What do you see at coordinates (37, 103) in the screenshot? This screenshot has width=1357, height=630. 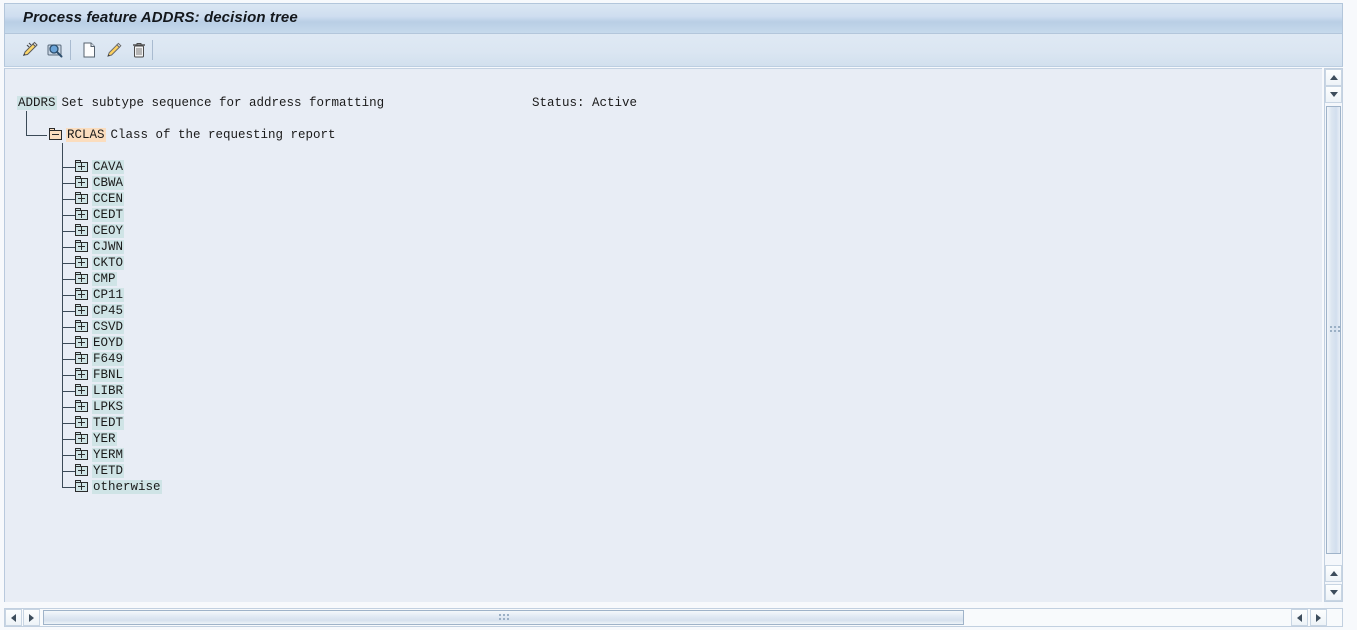 I see `tree-root-code: ADDRS` at bounding box center [37, 103].